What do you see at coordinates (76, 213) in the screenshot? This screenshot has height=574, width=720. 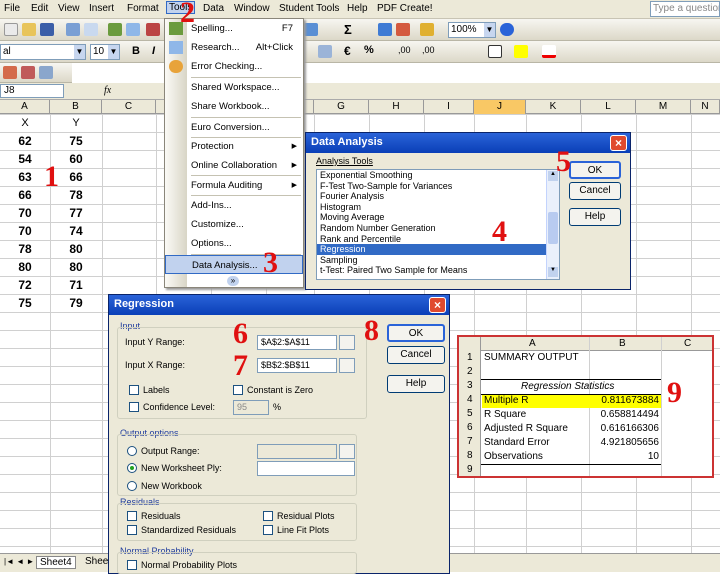 I see `cell-y: 77` at bounding box center [76, 213].